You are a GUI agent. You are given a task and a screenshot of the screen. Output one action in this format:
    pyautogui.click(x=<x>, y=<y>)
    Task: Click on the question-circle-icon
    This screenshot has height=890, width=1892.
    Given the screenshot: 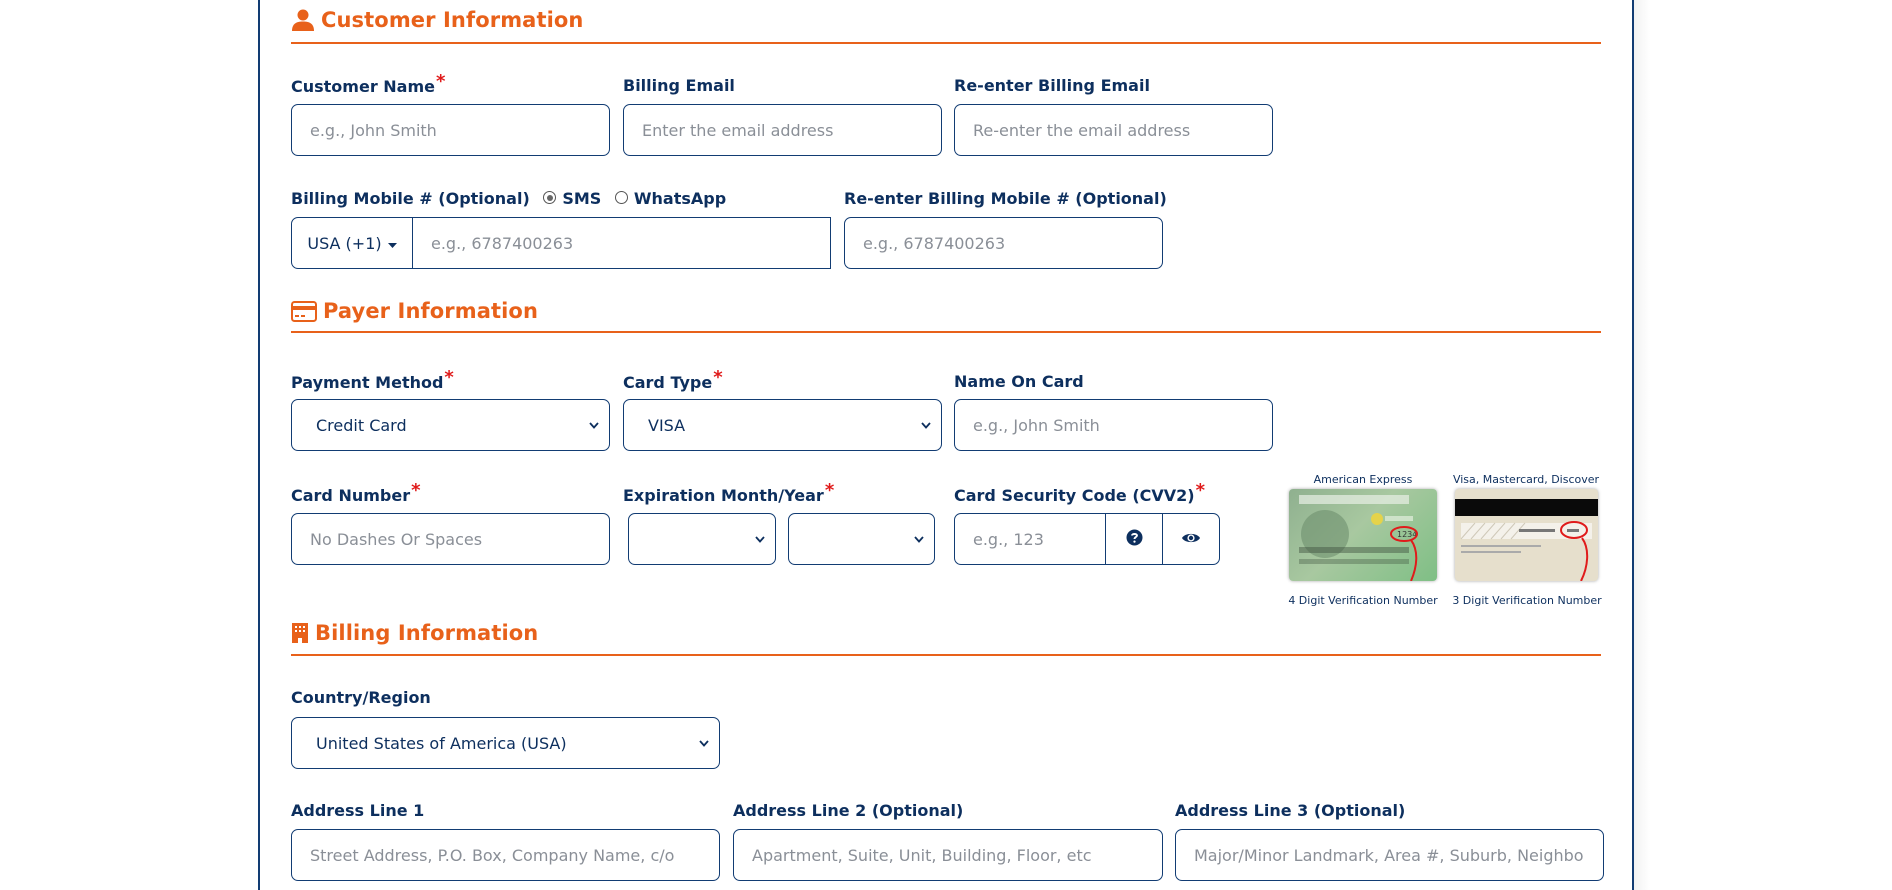 What is the action you would take?
    pyautogui.click(x=1134, y=539)
    